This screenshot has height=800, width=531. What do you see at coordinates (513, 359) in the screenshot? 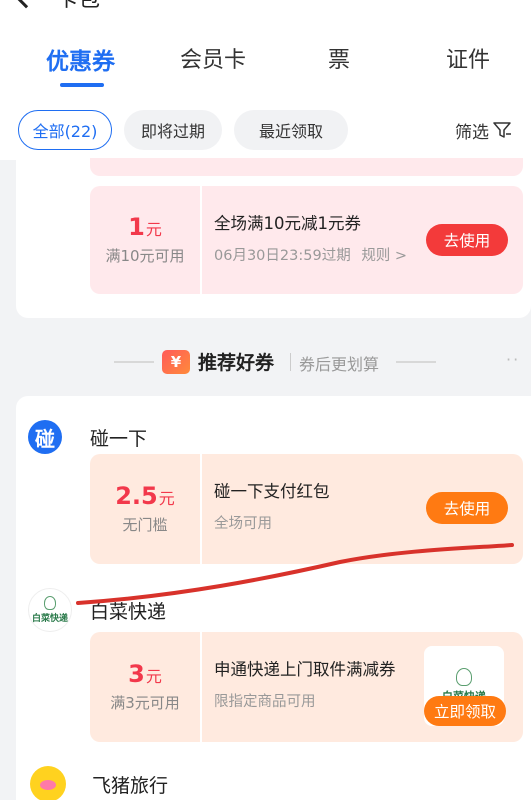
I see `more-dots-icon: ··` at bounding box center [513, 359].